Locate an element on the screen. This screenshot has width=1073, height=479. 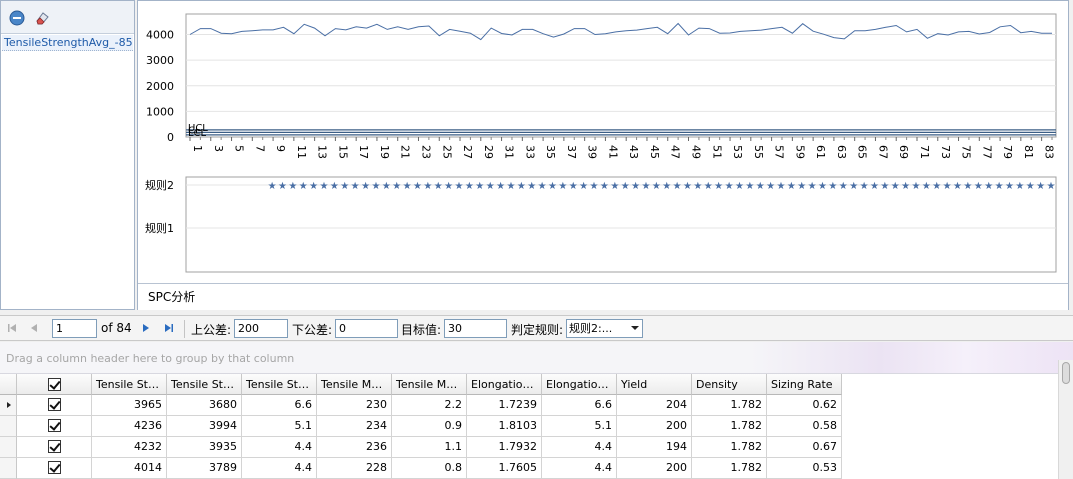
grid-cell: 236 is located at coordinates (354, 447).